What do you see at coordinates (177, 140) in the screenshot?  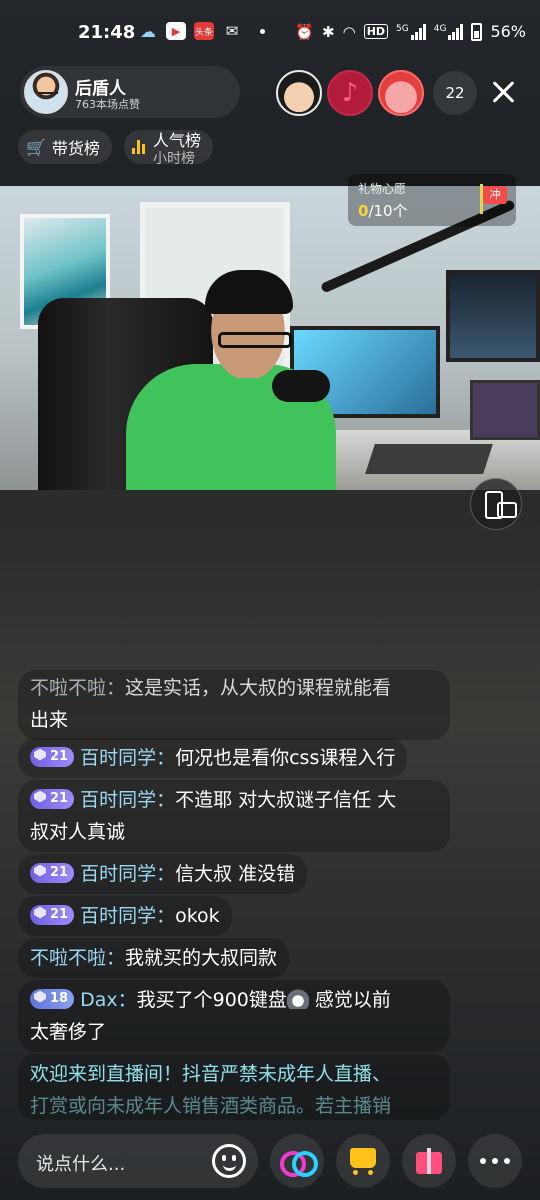 I see `popularity-rank-label: 人气榜` at bounding box center [177, 140].